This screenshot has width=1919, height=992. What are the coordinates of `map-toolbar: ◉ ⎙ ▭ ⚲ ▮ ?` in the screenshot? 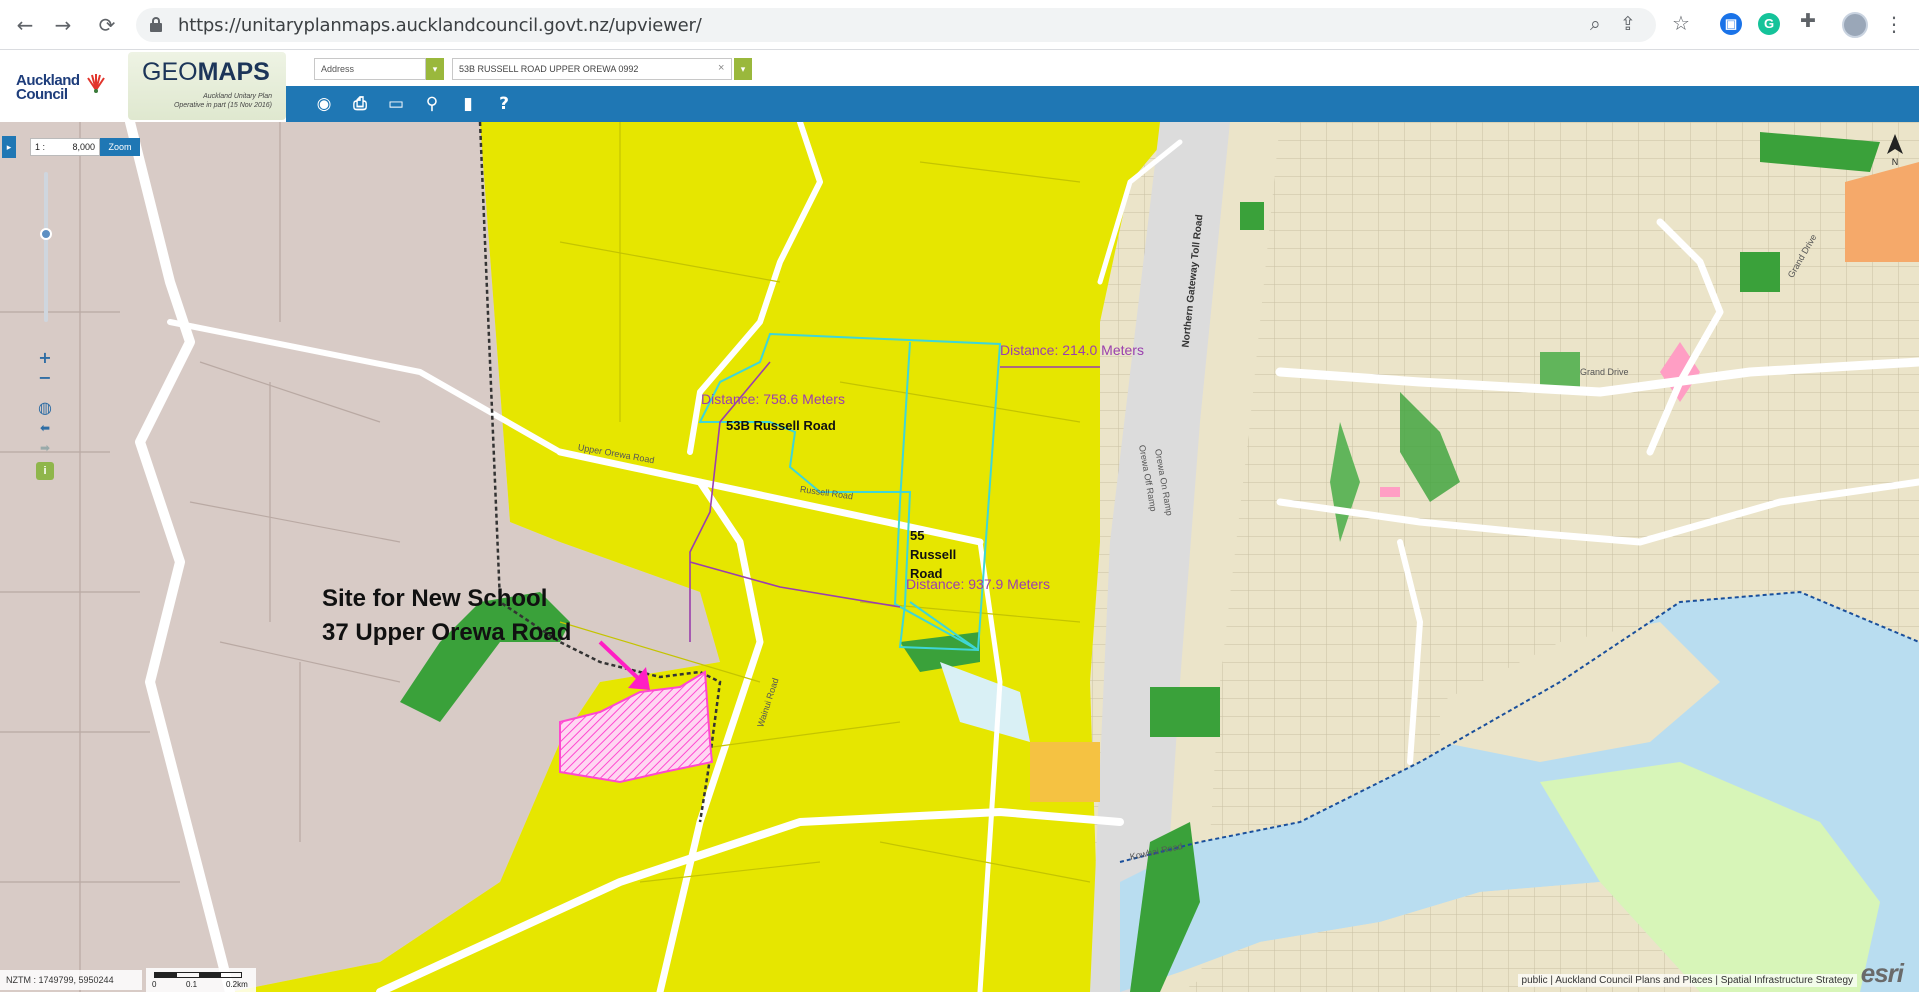 It's located at (1102, 104).